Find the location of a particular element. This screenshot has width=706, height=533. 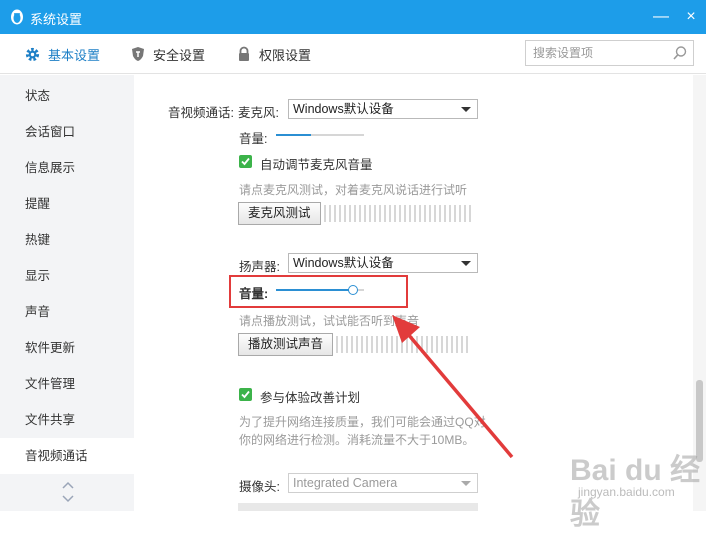

speaker-test-button: 播放测试声音 is located at coordinates (286, 344).